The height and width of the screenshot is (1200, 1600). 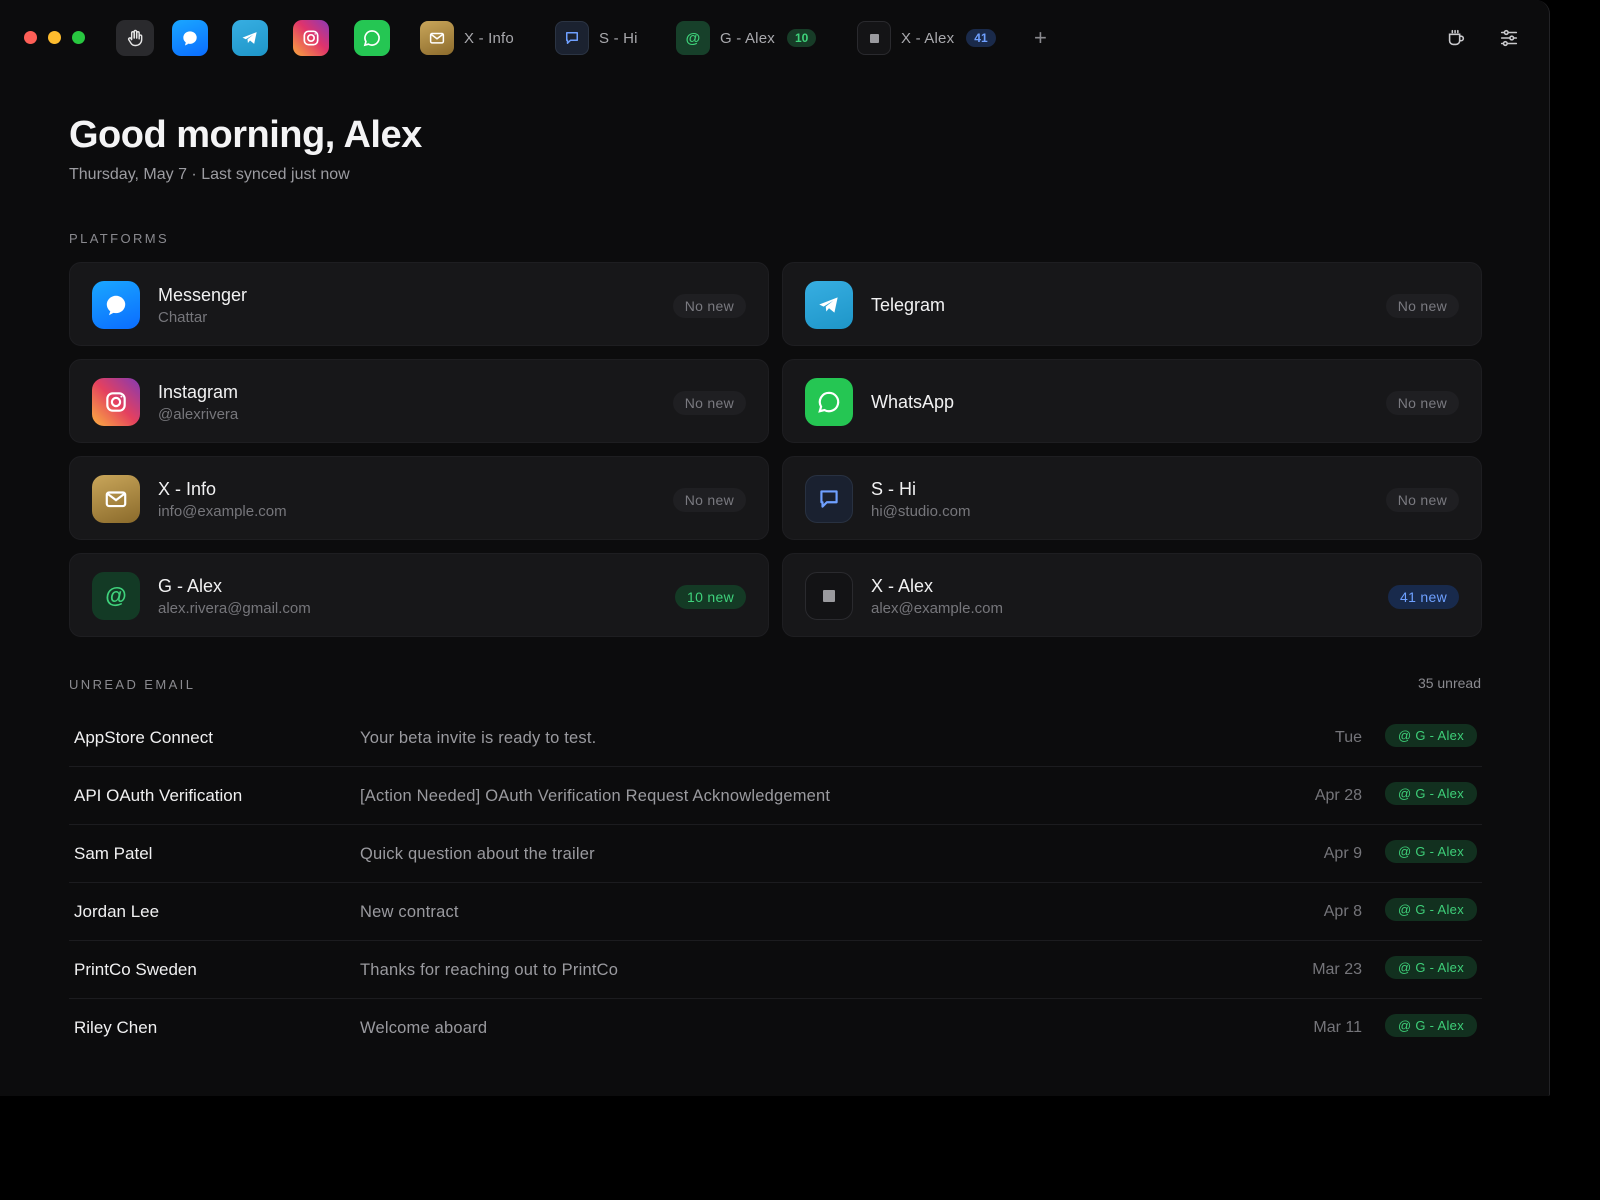 I want to click on email-date: Apr 8, so click(x=1342, y=911).